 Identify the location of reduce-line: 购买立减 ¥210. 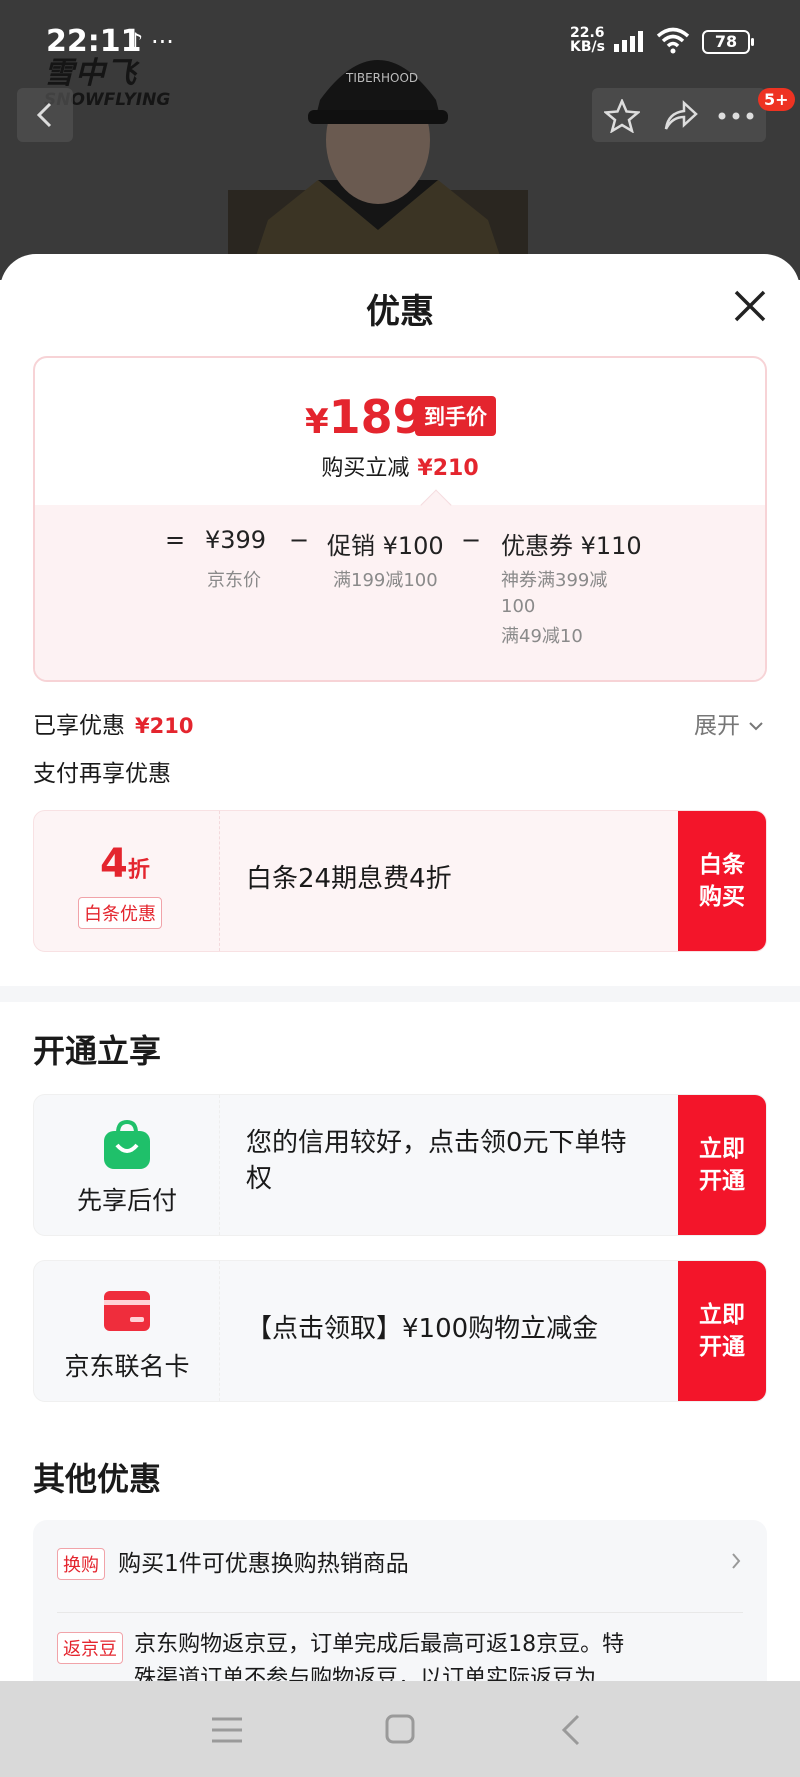
(400, 468).